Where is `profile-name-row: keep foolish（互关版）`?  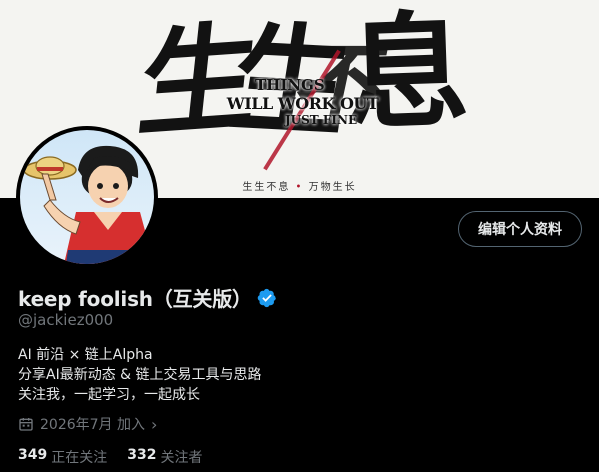 profile-name-row: keep foolish（互关版） is located at coordinates (147, 297).